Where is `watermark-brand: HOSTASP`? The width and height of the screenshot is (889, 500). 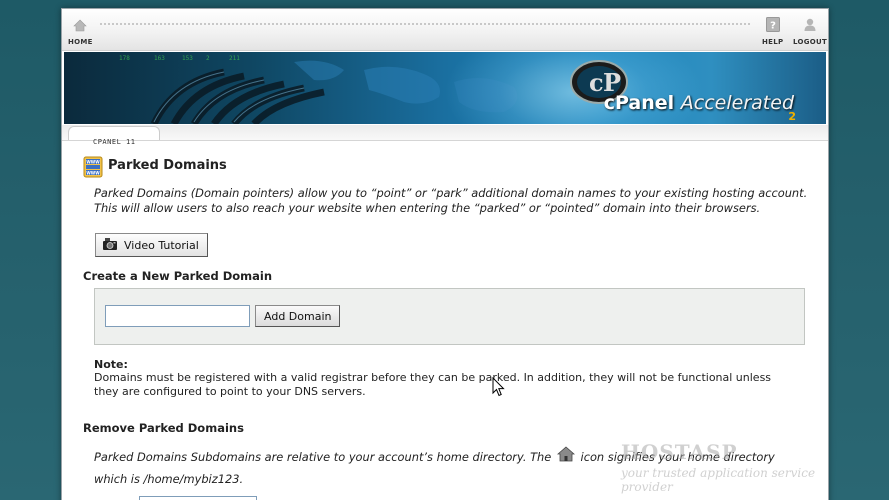 watermark-brand: HOSTASP is located at coordinates (679, 452).